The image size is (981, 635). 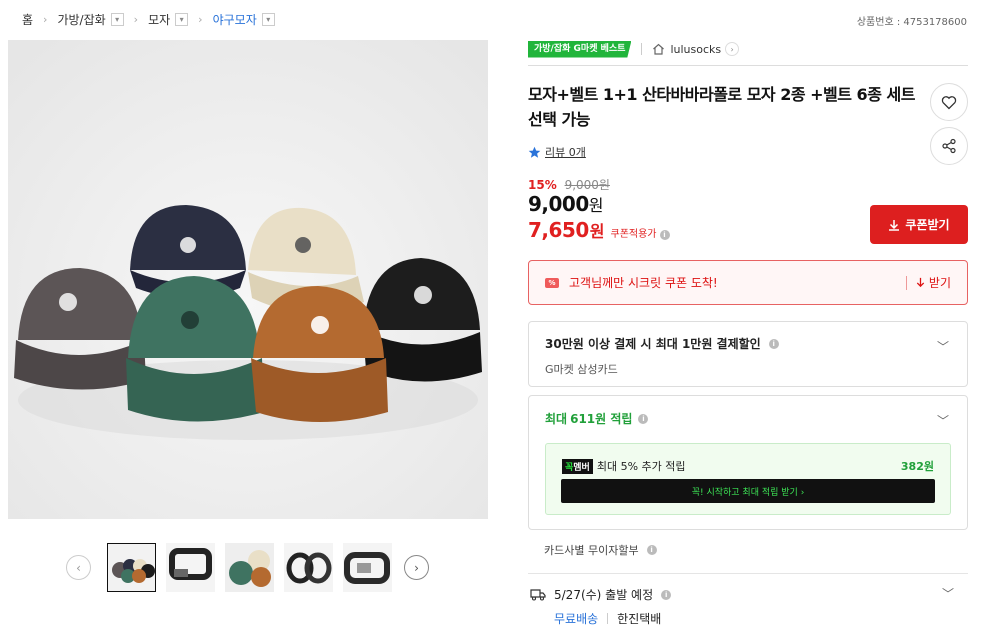 What do you see at coordinates (583, 418) in the screenshot?
I see `points-amount: 611` at bounding box center [583, 418].